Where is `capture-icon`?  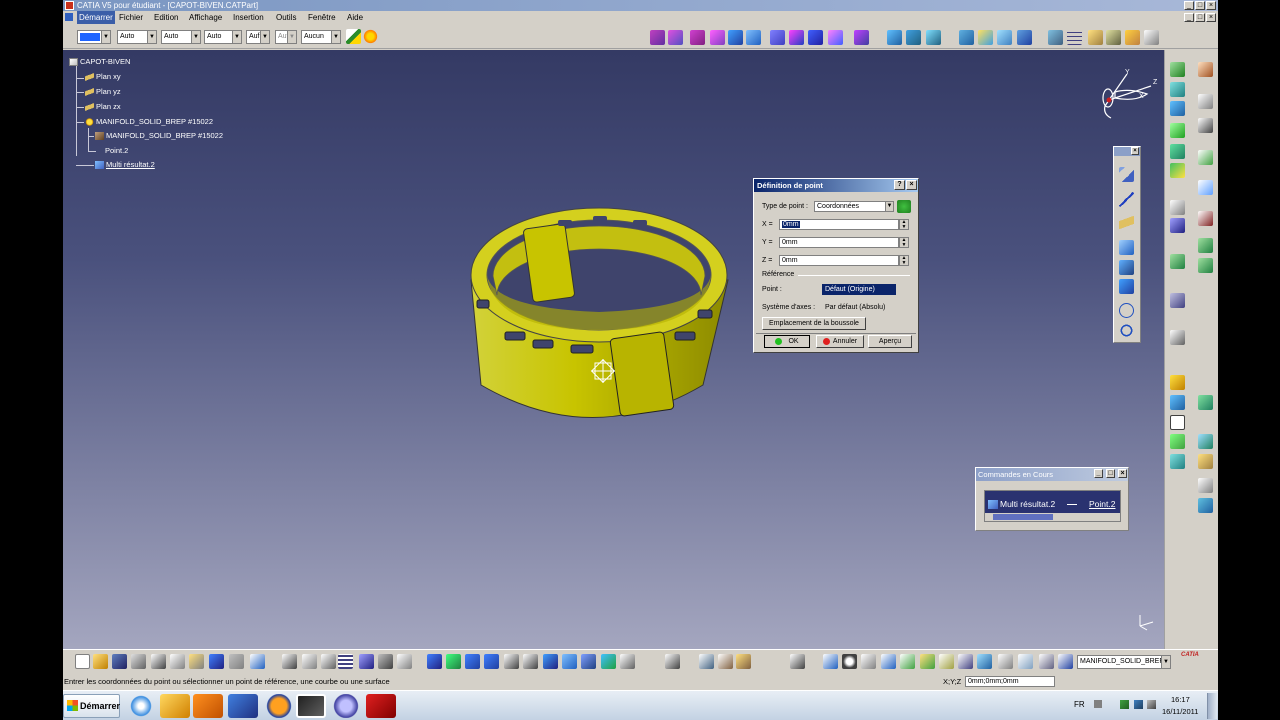 capture-icon is located at coordinates (797, 661).